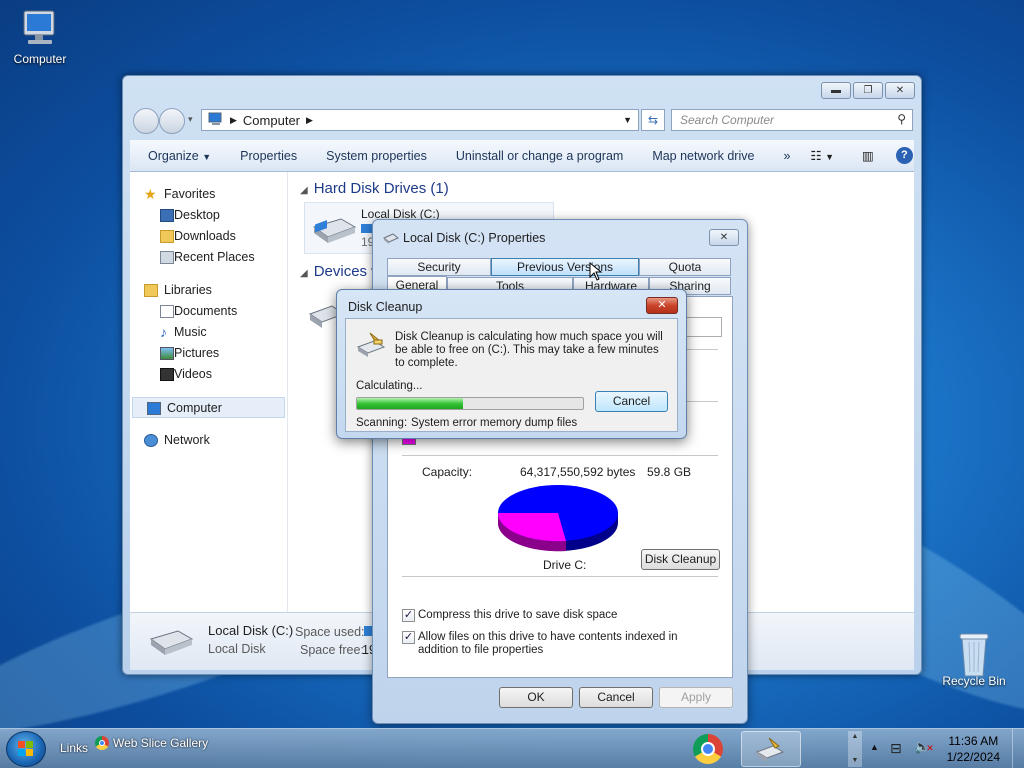 The height and width of the screenshot is (768, 1024). I want to click on calculation-progress-bar, so click(470, 403).